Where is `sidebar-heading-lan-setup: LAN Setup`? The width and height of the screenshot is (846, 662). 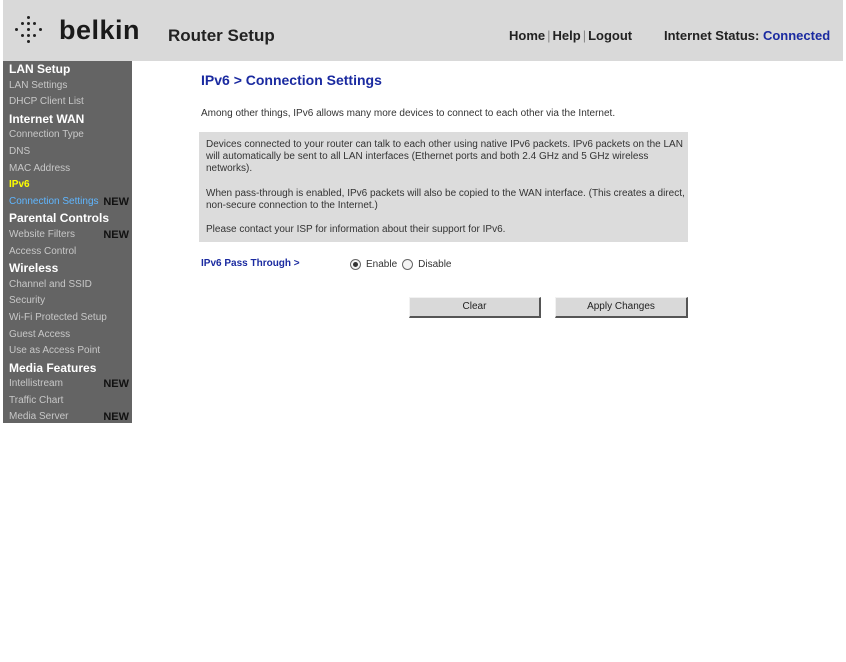
sidebar-heading-lan-setup: LAN Setup is located at coordinates (67, 69).